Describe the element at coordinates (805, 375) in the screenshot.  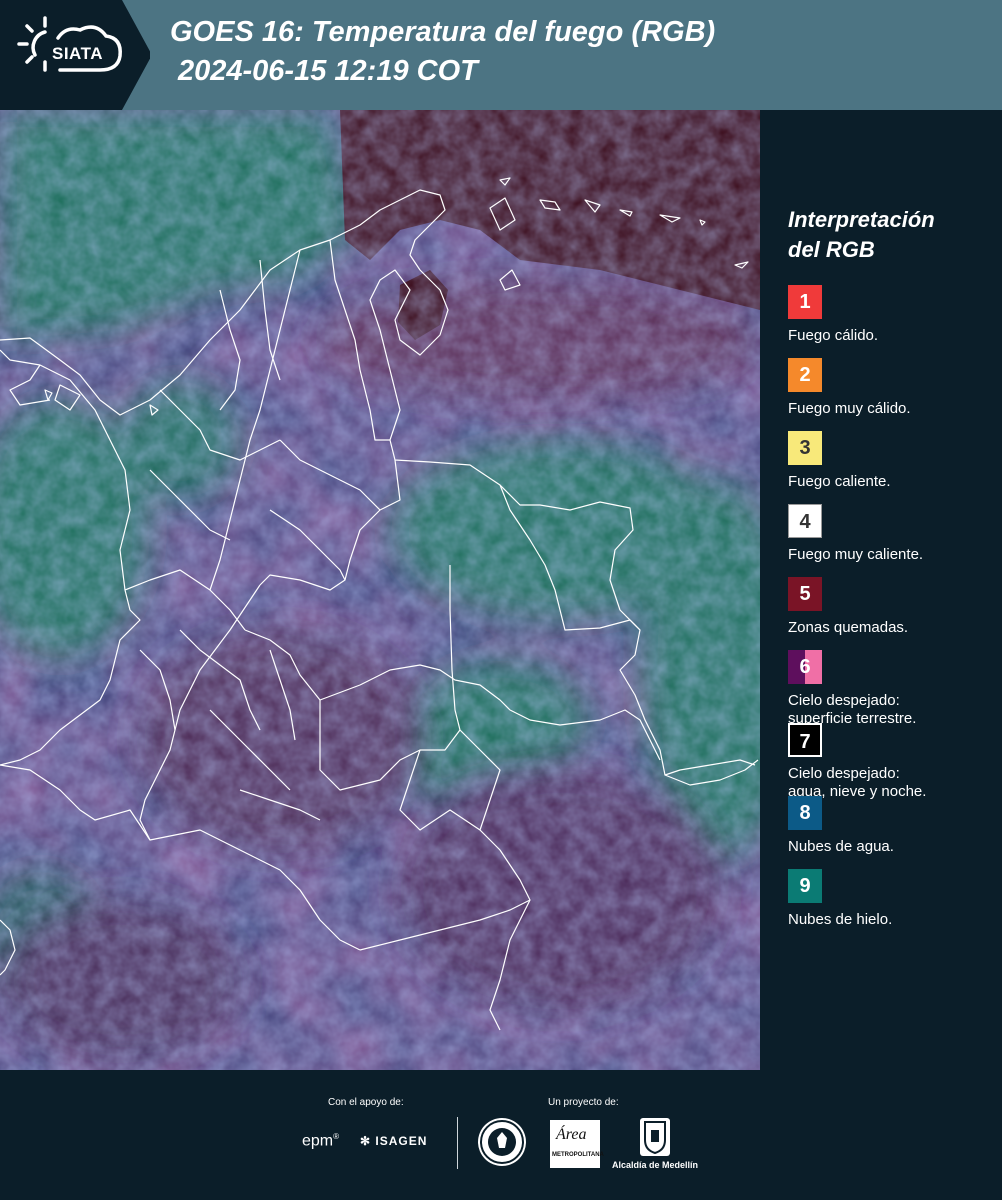
I see `legend-swatch: 2` at that location.